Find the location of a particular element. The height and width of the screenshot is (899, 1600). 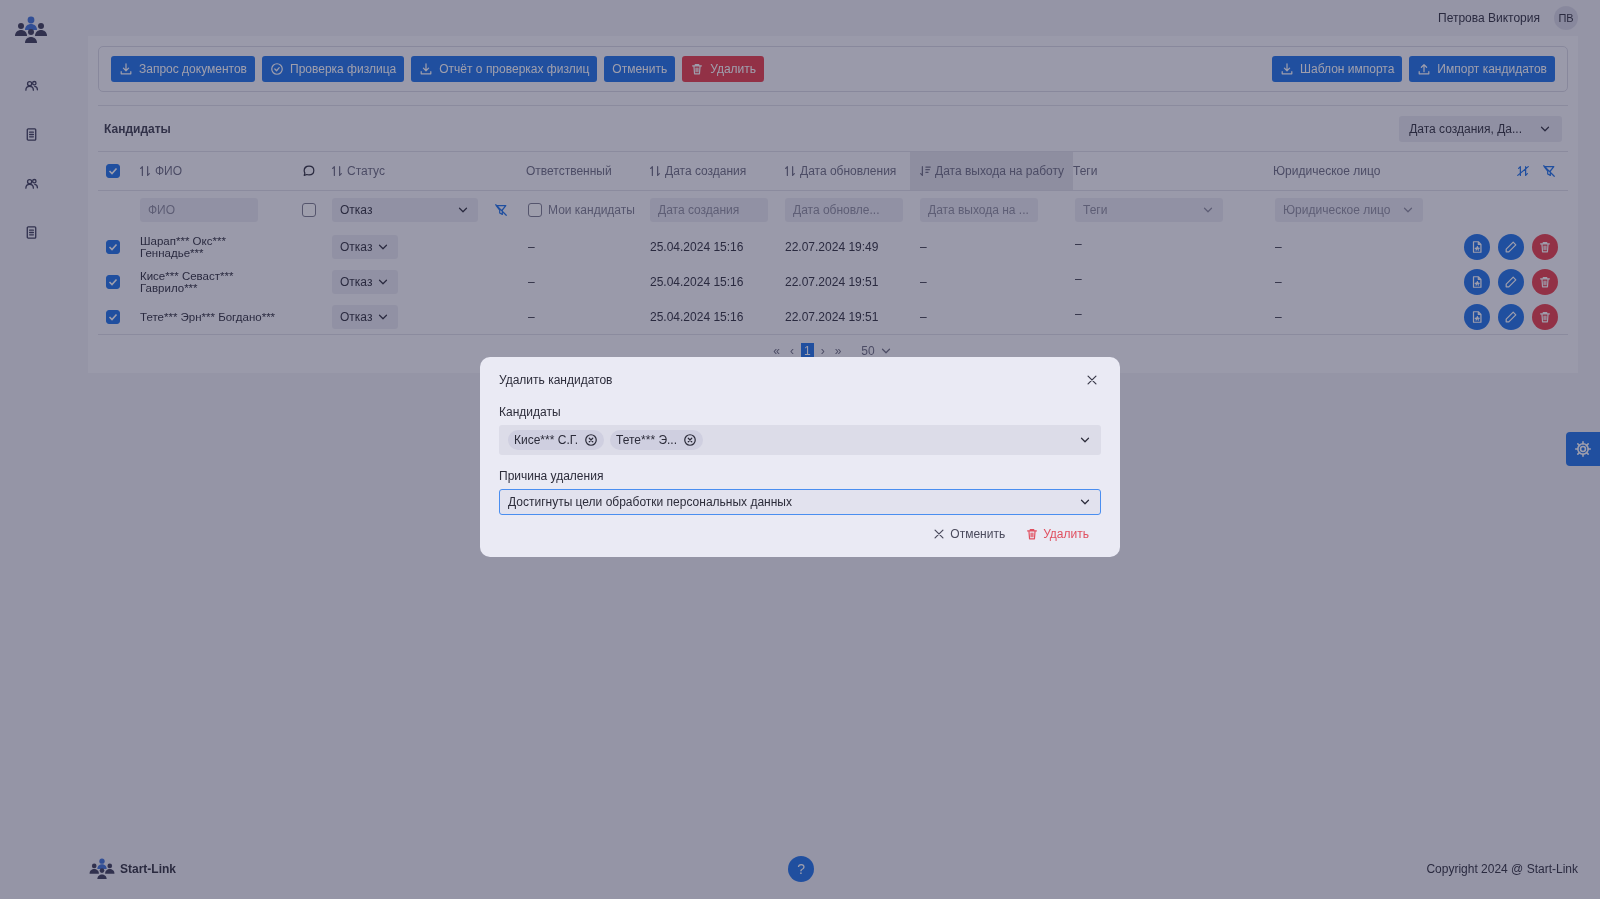

settings-button is located at coordinates (1583, 449).